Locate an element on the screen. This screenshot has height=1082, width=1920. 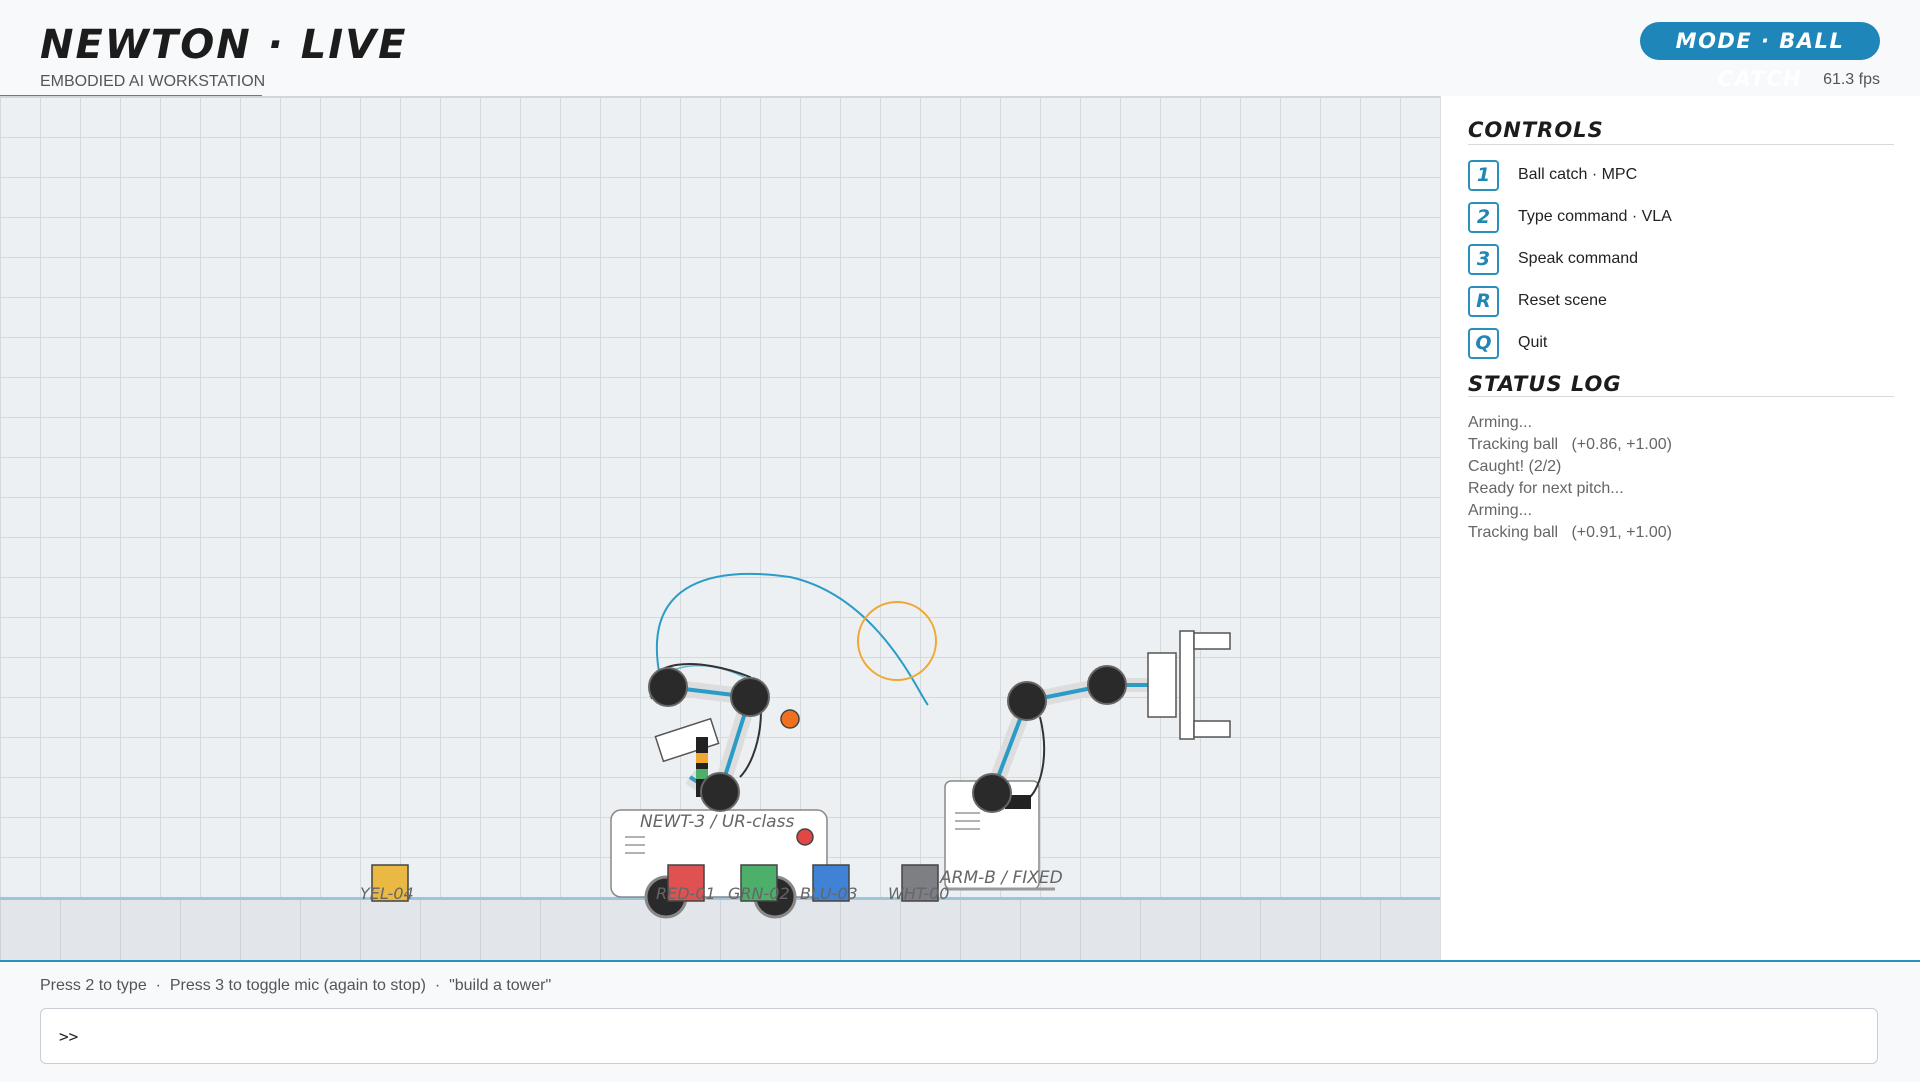
key-q-icon: Q is located at coordinates (1483, 343).